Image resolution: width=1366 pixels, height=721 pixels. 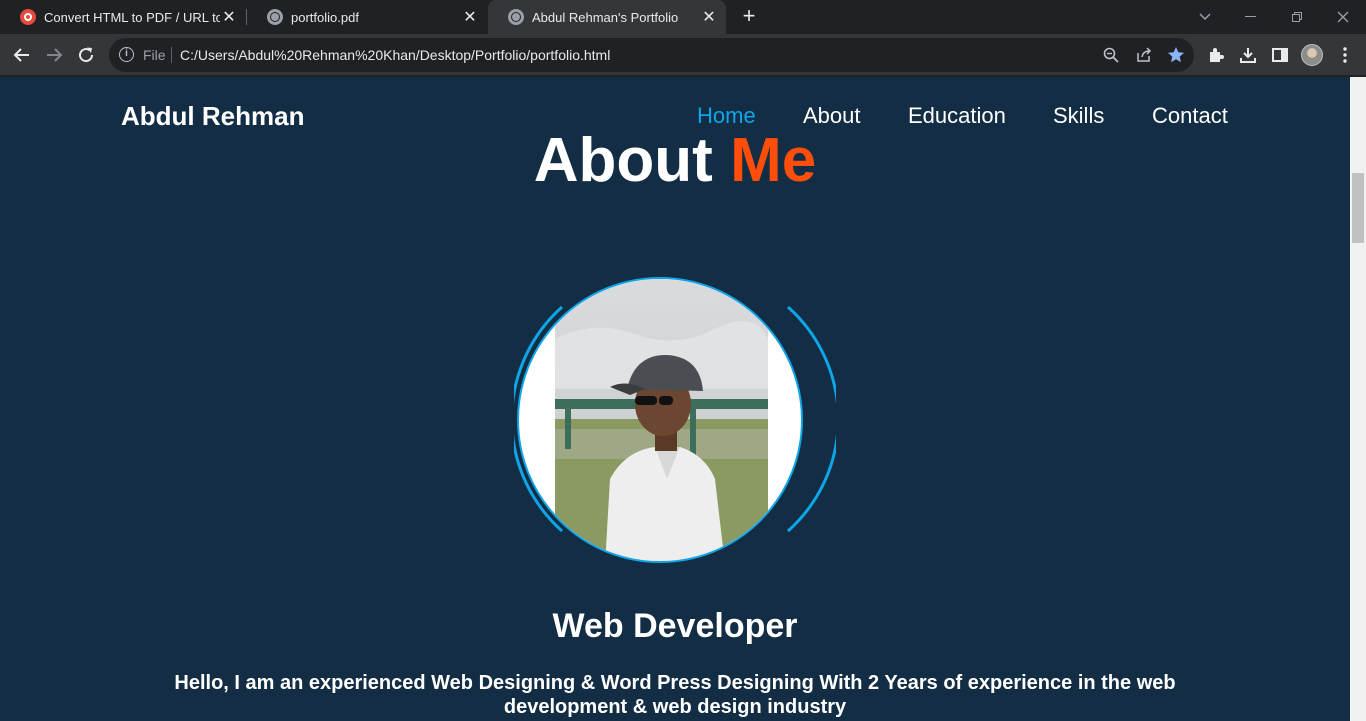 I want to click on section-title-accent: Me, so click(x=773, y=160).